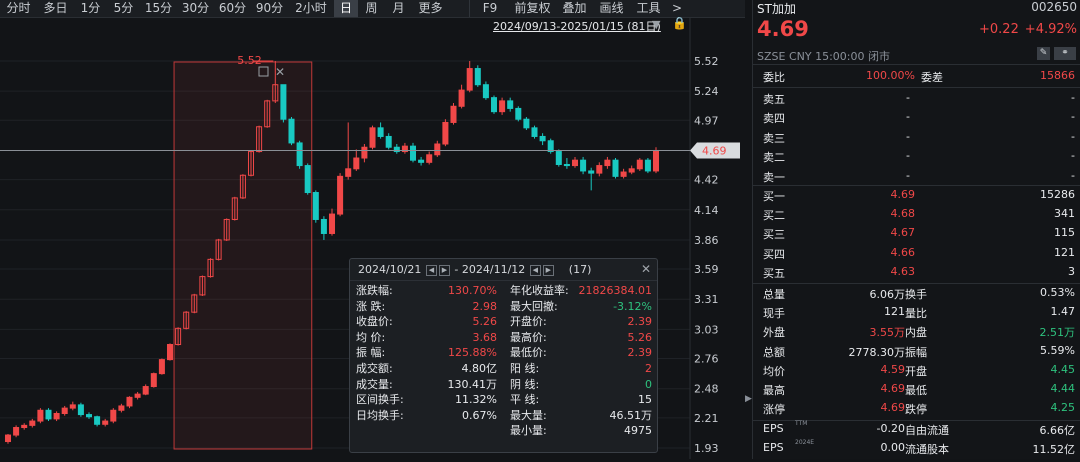  Describe the element at coordinates (783, 29) in the screenshot. I see `last-price: 4.69` at that location.